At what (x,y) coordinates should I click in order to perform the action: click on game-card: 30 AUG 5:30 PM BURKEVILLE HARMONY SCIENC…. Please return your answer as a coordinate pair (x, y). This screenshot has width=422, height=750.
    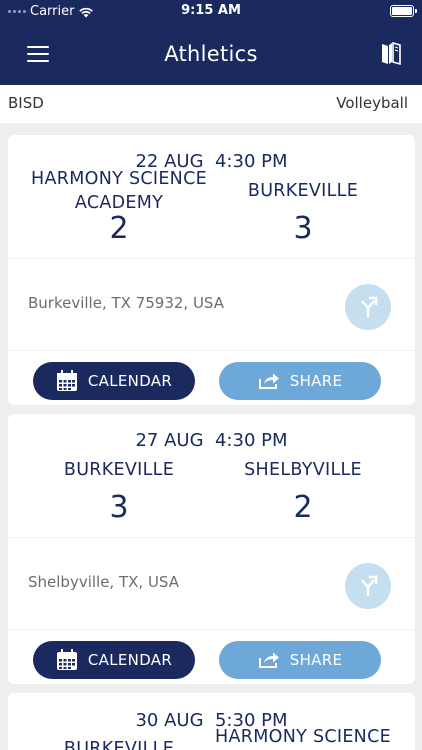
    Looking at the image, I should click on (211, 721).